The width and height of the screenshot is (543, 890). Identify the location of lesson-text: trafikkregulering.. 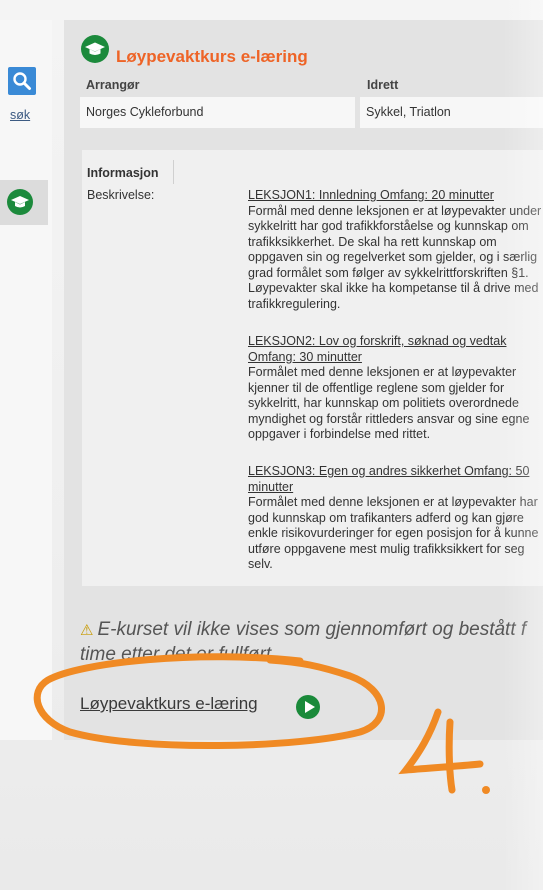
(294, 303).